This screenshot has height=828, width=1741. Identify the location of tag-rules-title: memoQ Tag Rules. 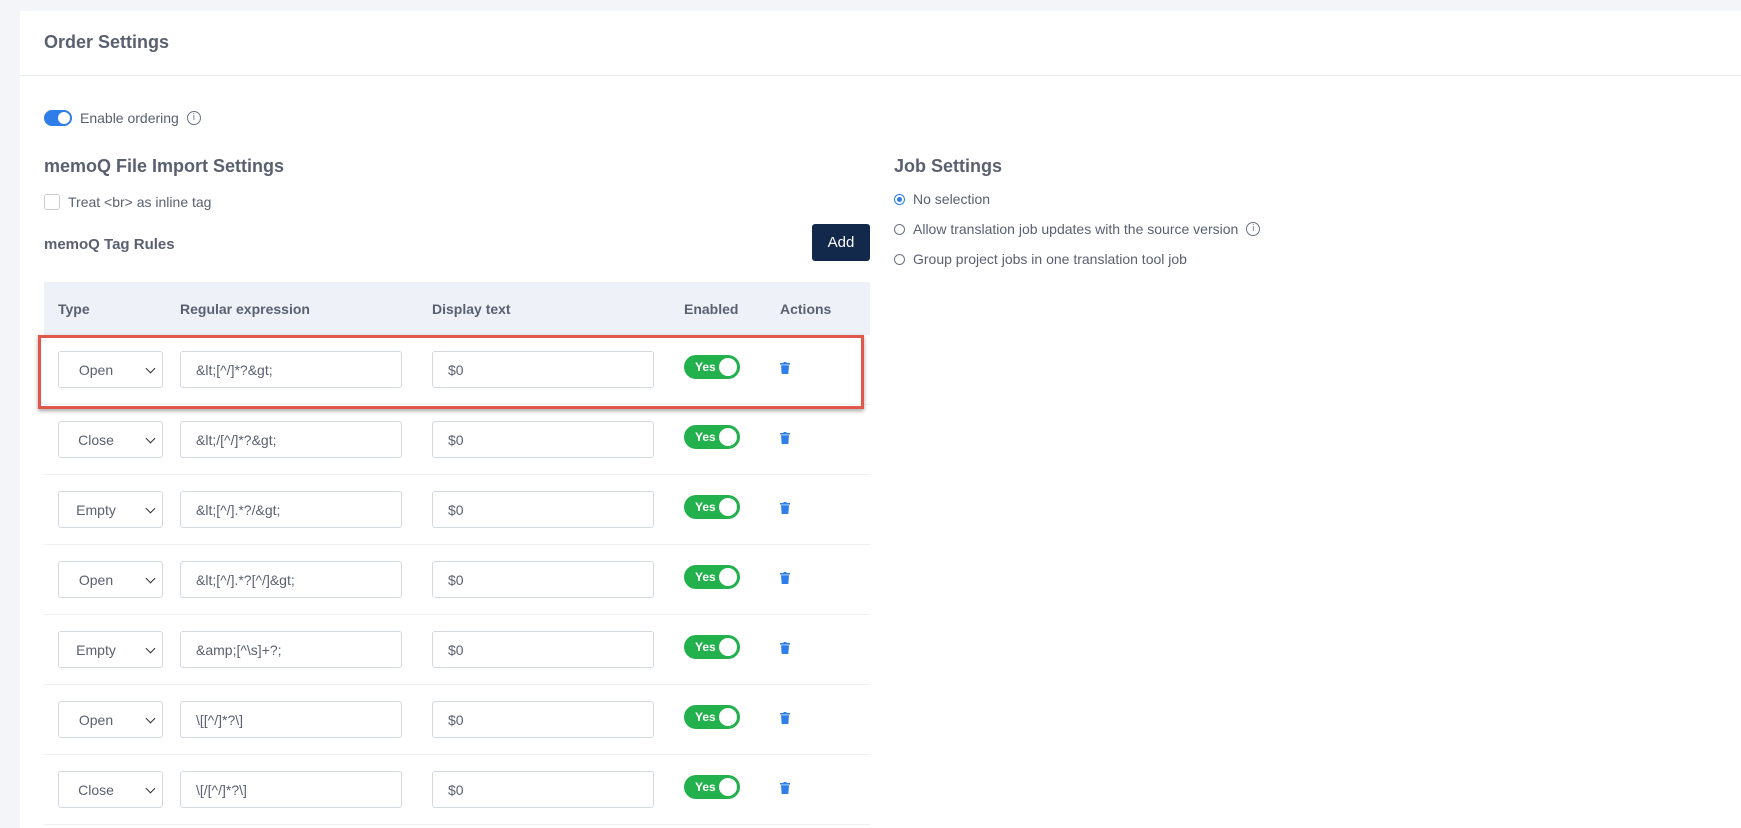
(109, 244).